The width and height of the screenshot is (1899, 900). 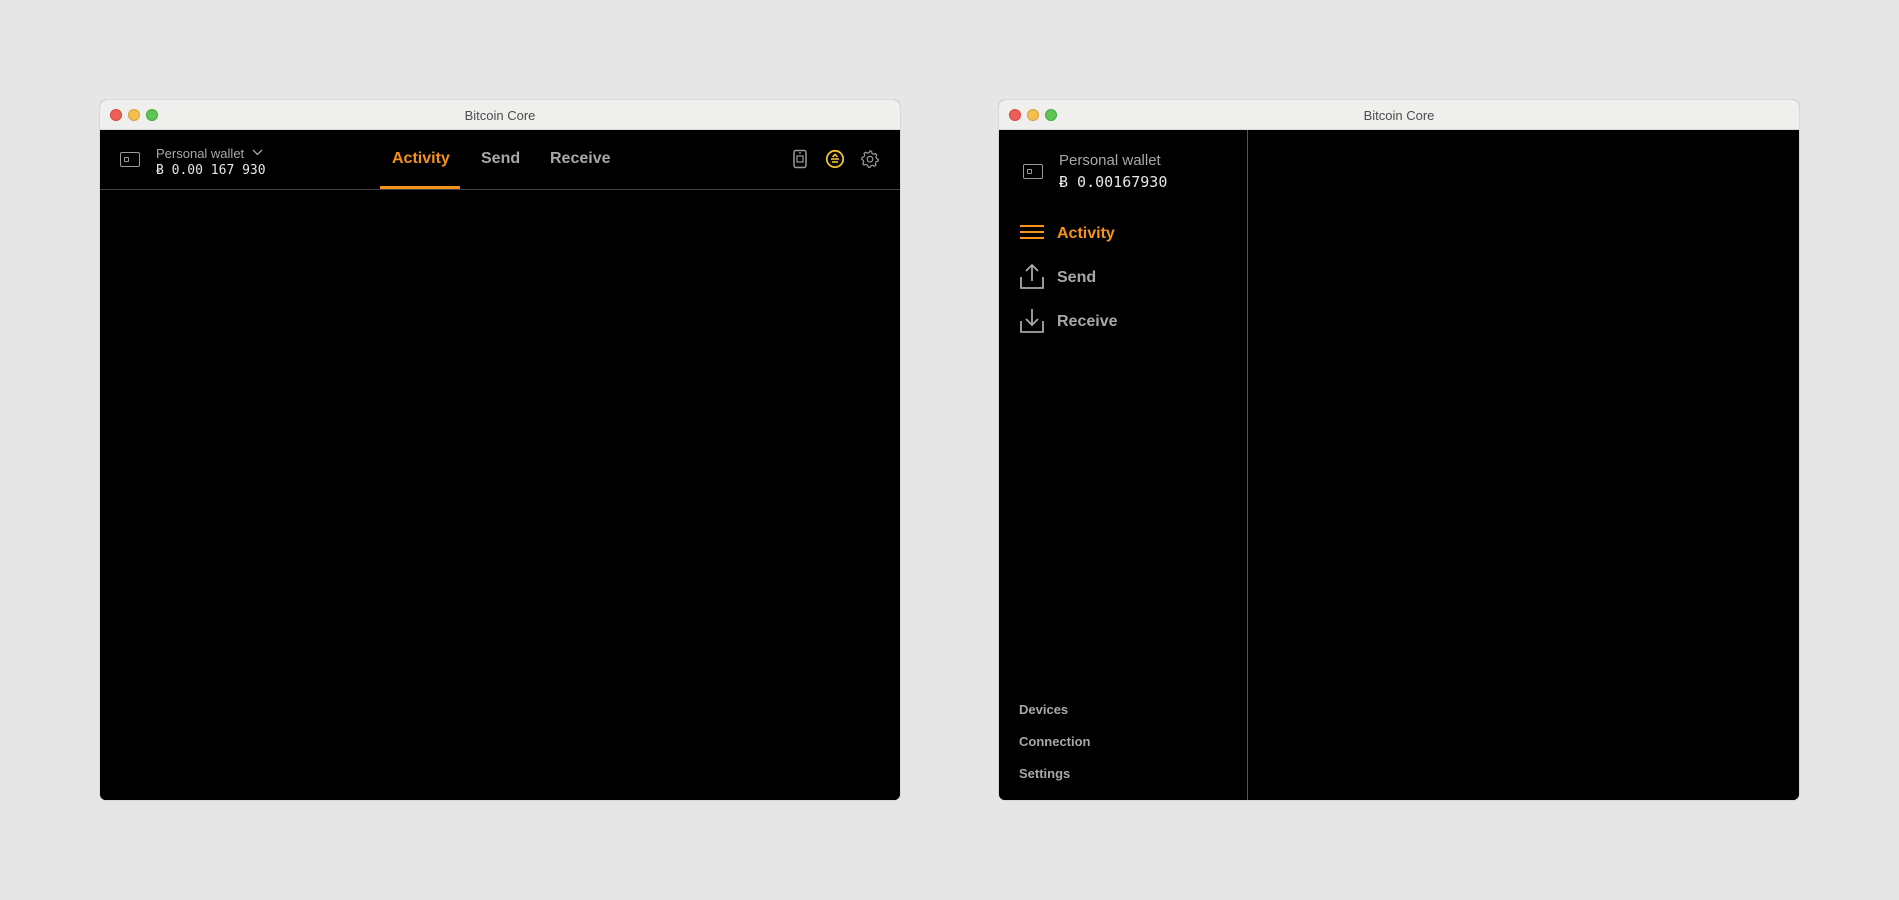 What do you see at coordinates (800, 161) in the screenshot?
I see `device-icon` at bounding box center [800, 161].